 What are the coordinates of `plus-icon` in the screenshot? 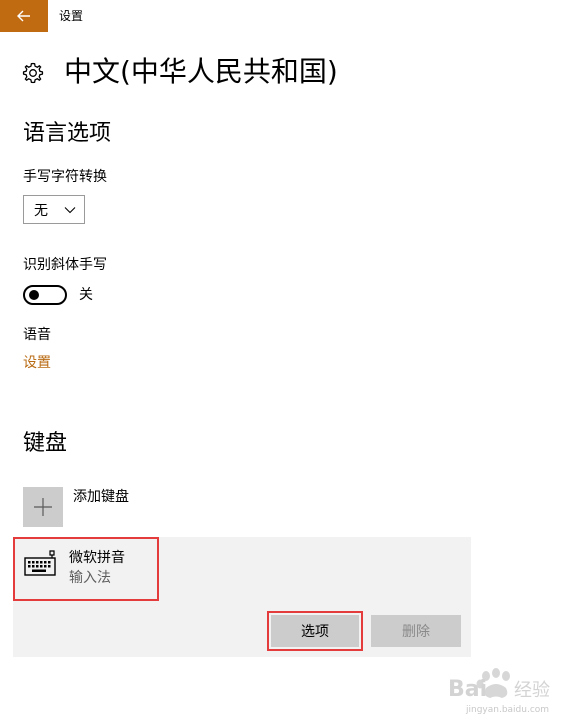 It's located at (43, 507).